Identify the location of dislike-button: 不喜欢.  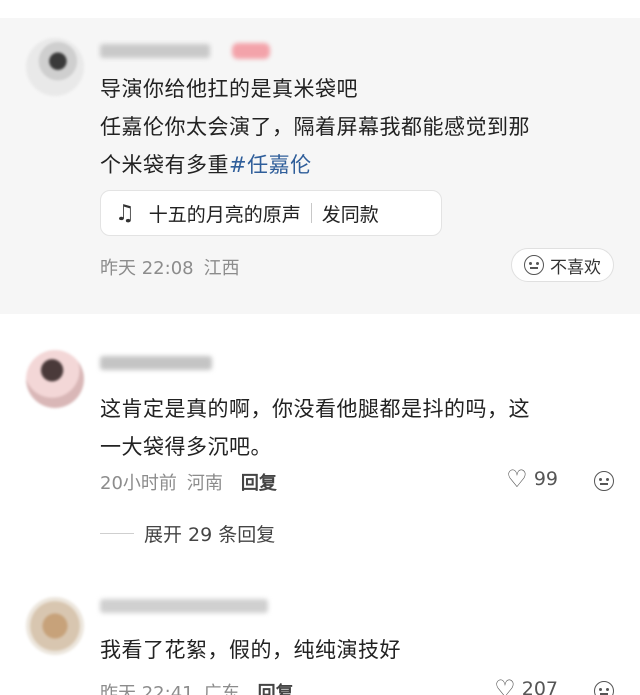
(562, 265).